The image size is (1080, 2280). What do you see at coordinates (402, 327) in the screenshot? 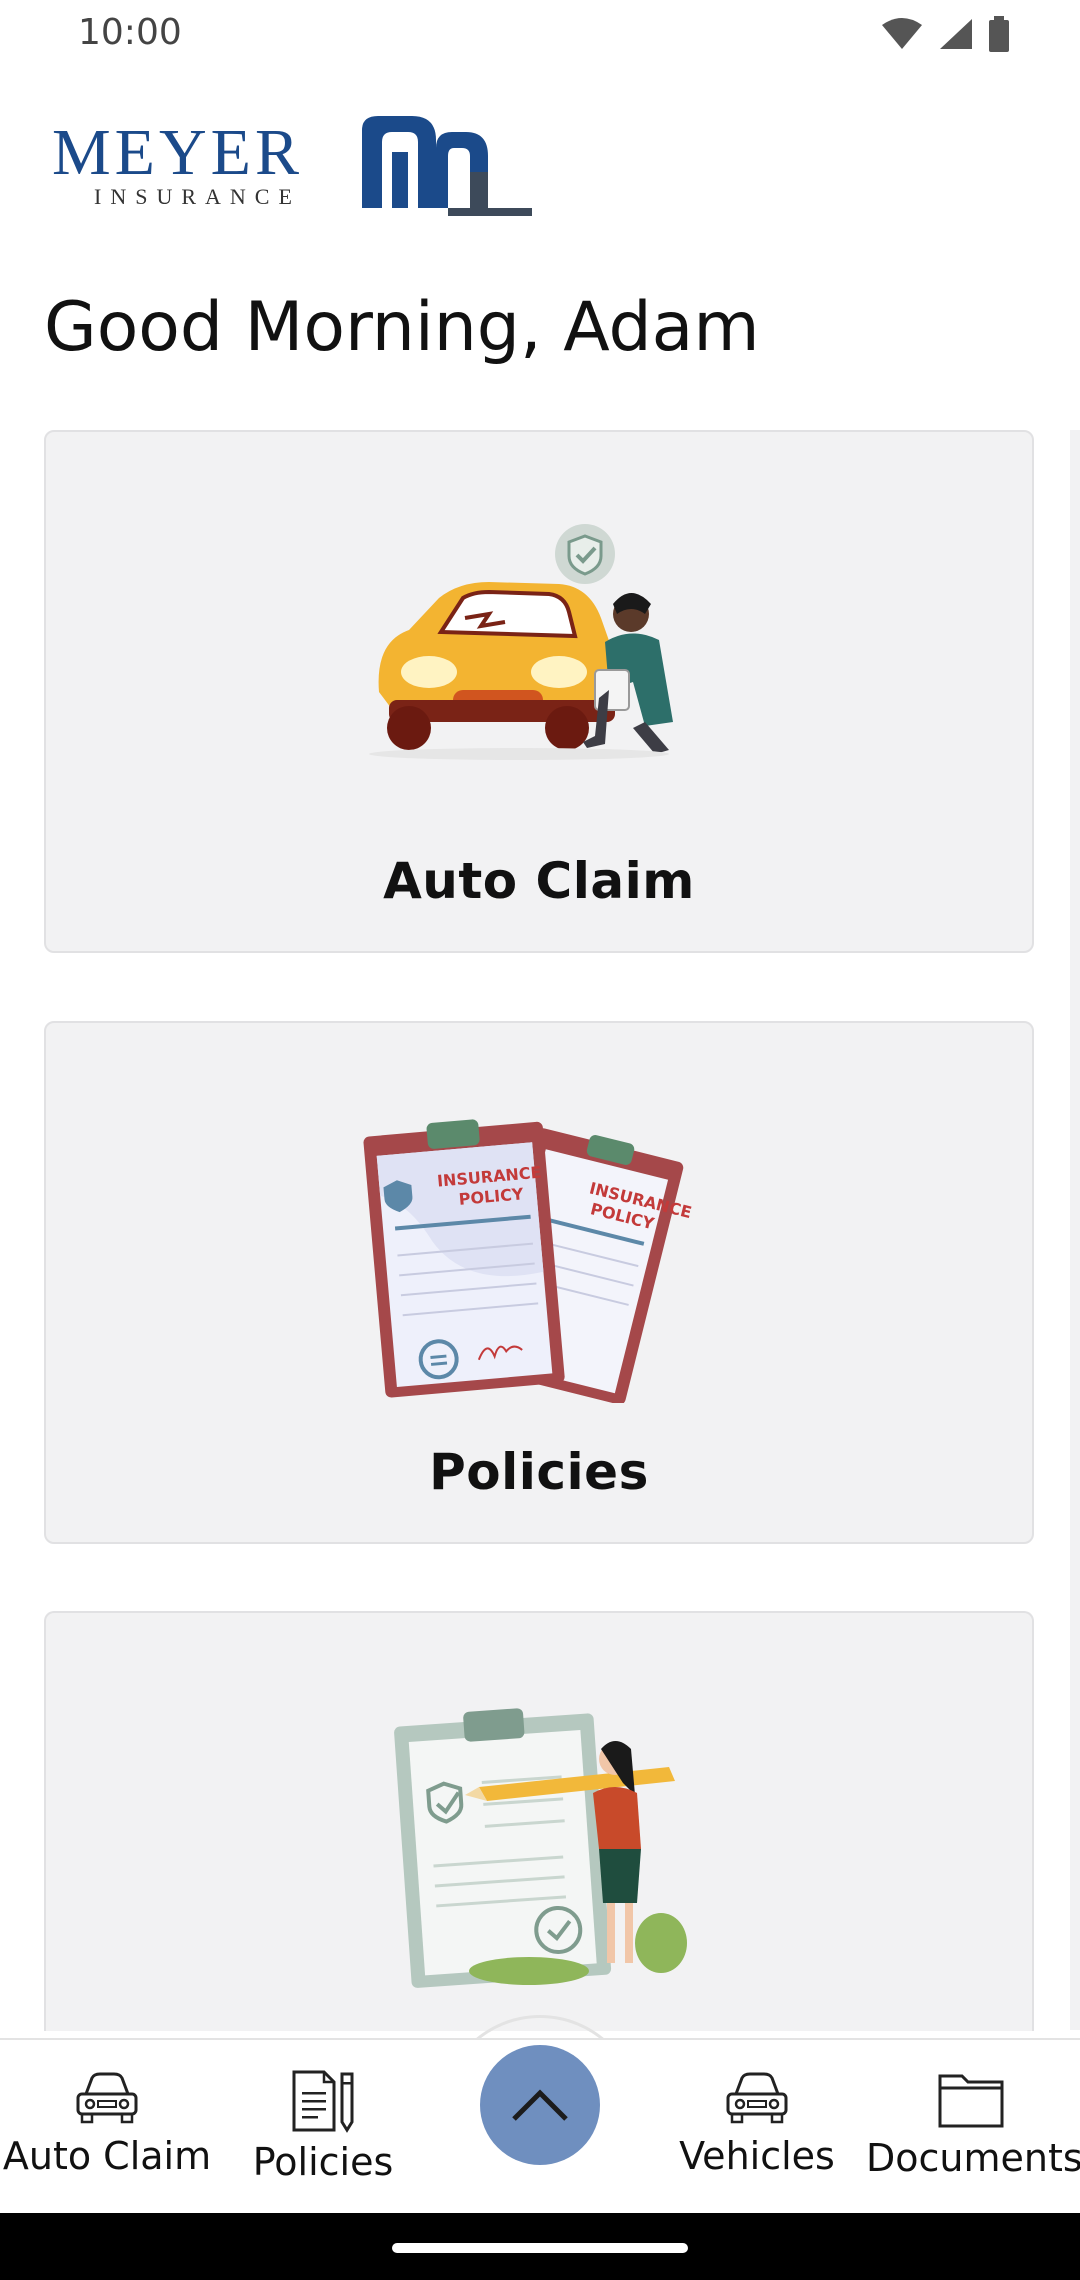
I see `greeting-heading: Good Morning, Adam` at bounding box center [402, 327].